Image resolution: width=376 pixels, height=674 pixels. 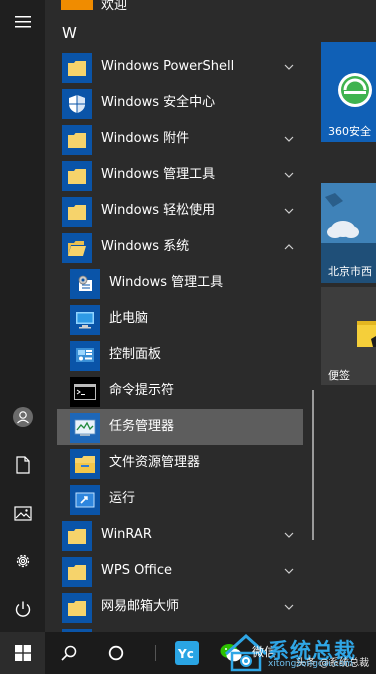 I want to click on svg-text: Yc, so click(x=185, y=654).